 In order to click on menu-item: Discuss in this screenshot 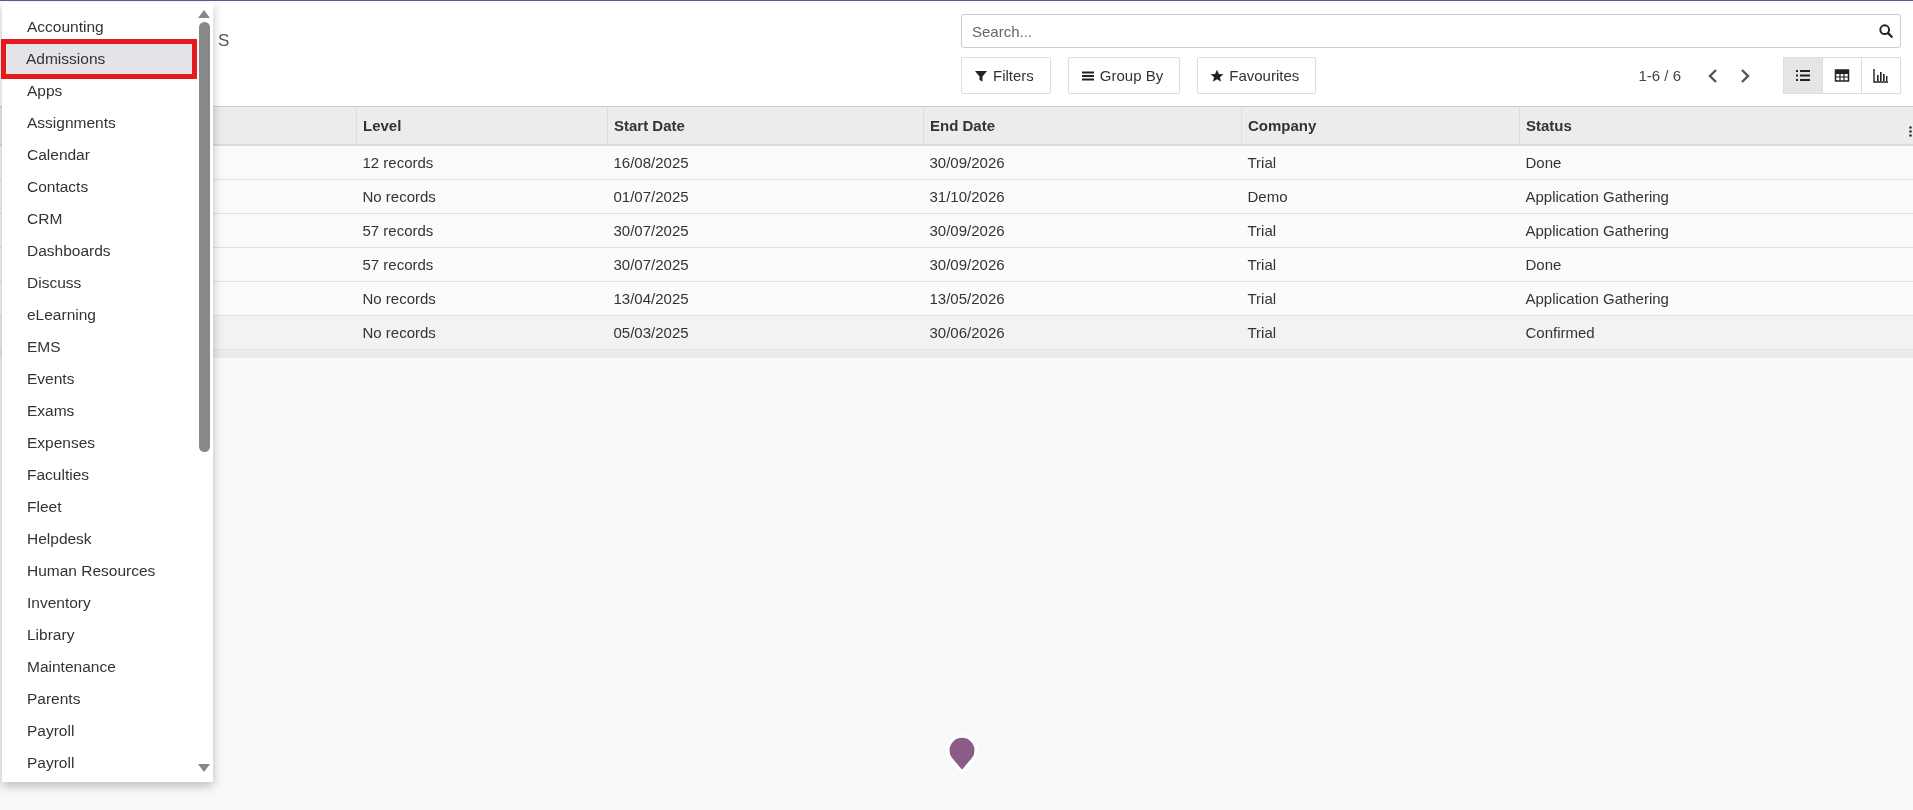, I will do `click(99, 283)`.